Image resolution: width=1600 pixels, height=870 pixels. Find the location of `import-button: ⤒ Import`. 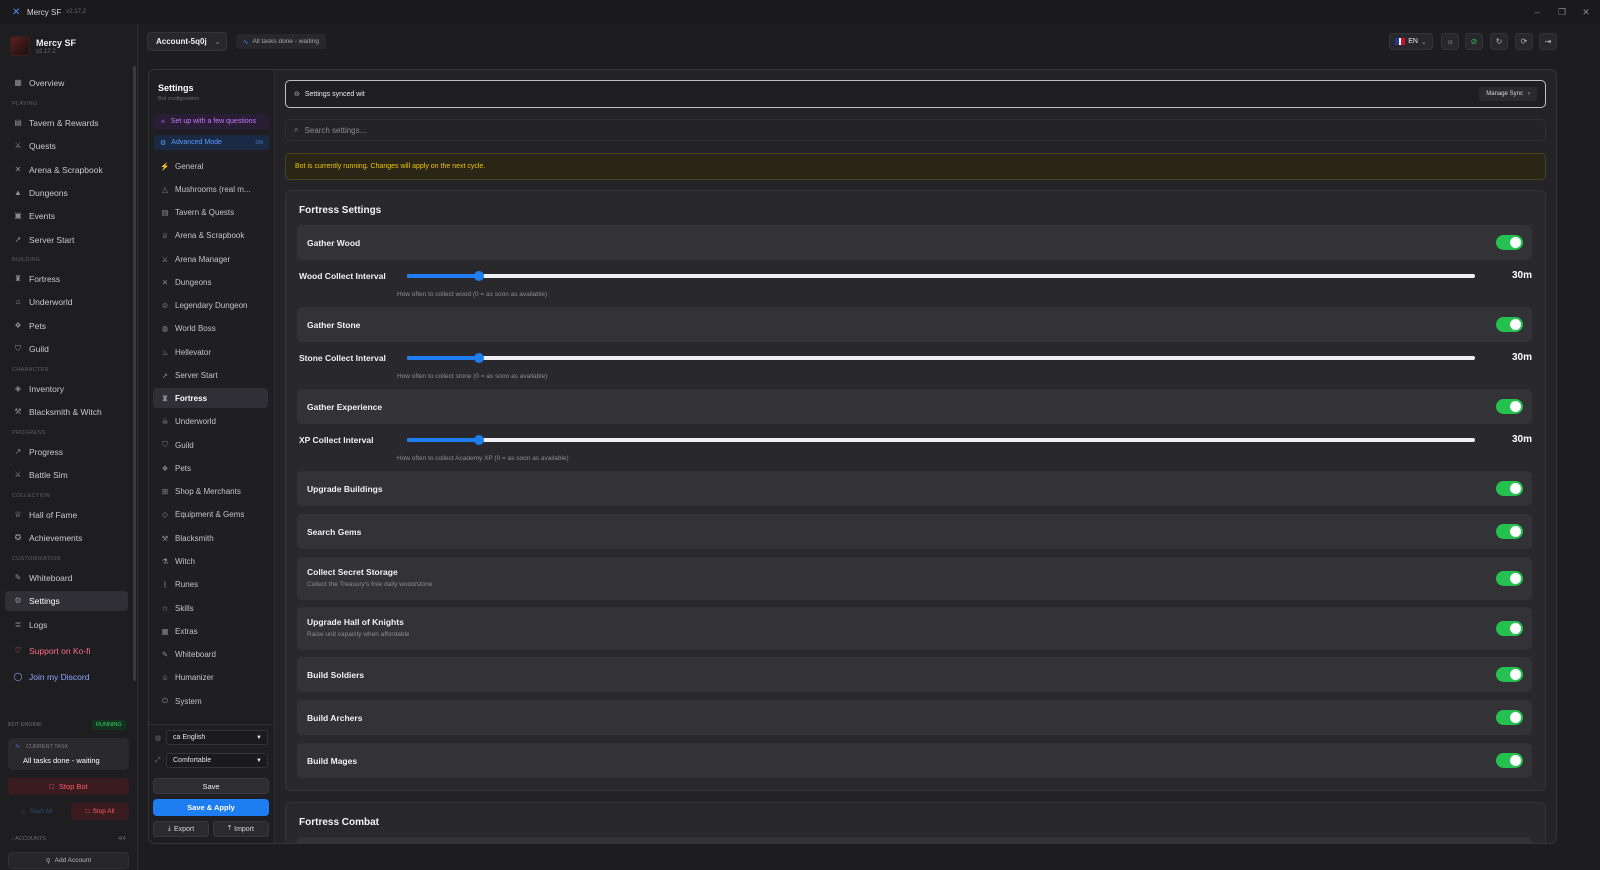

import-button: ⤒ Import is located at coordinates (241, 829).